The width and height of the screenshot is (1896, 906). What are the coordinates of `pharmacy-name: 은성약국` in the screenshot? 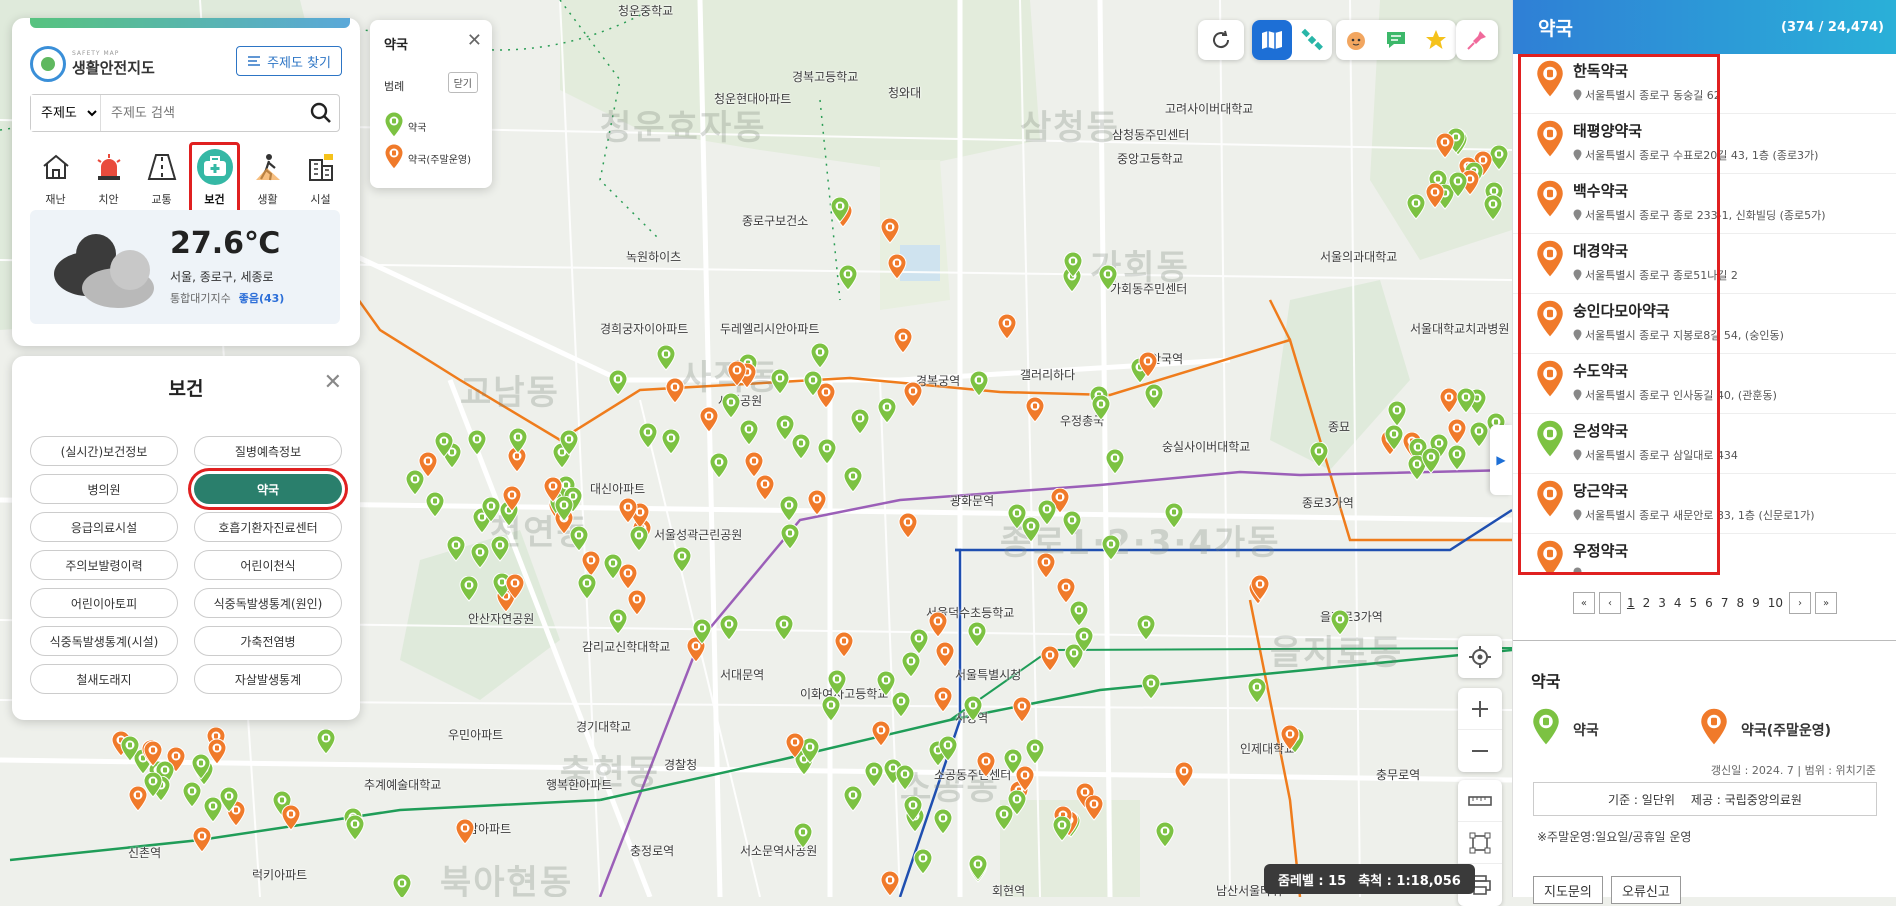 It's located at (1655, 430).